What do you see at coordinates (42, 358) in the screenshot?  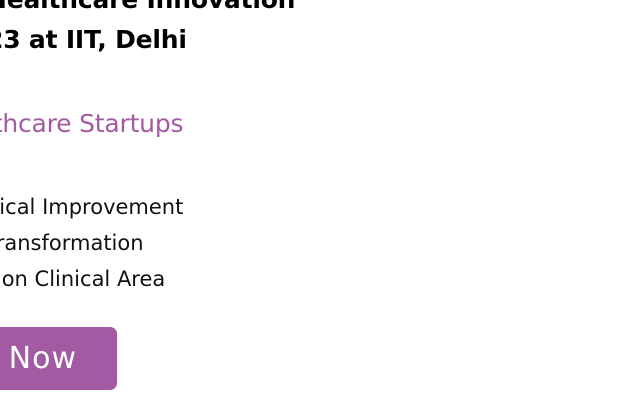 I see `register-now-label: Now` at bounding box center [42, 358].